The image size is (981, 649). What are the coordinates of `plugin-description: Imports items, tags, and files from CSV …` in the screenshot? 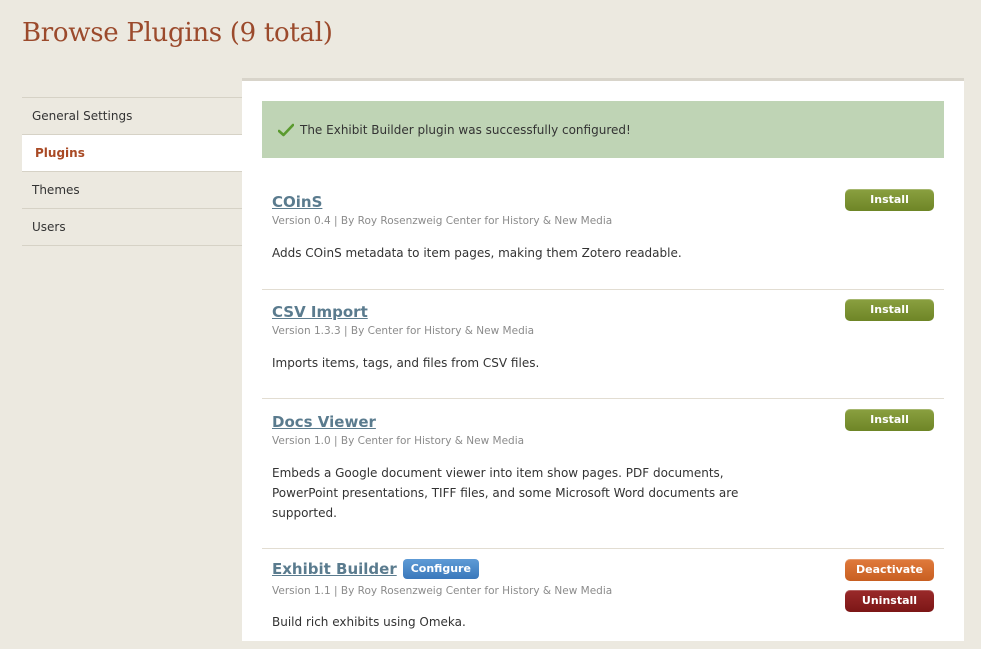 It's located at (406, 363).